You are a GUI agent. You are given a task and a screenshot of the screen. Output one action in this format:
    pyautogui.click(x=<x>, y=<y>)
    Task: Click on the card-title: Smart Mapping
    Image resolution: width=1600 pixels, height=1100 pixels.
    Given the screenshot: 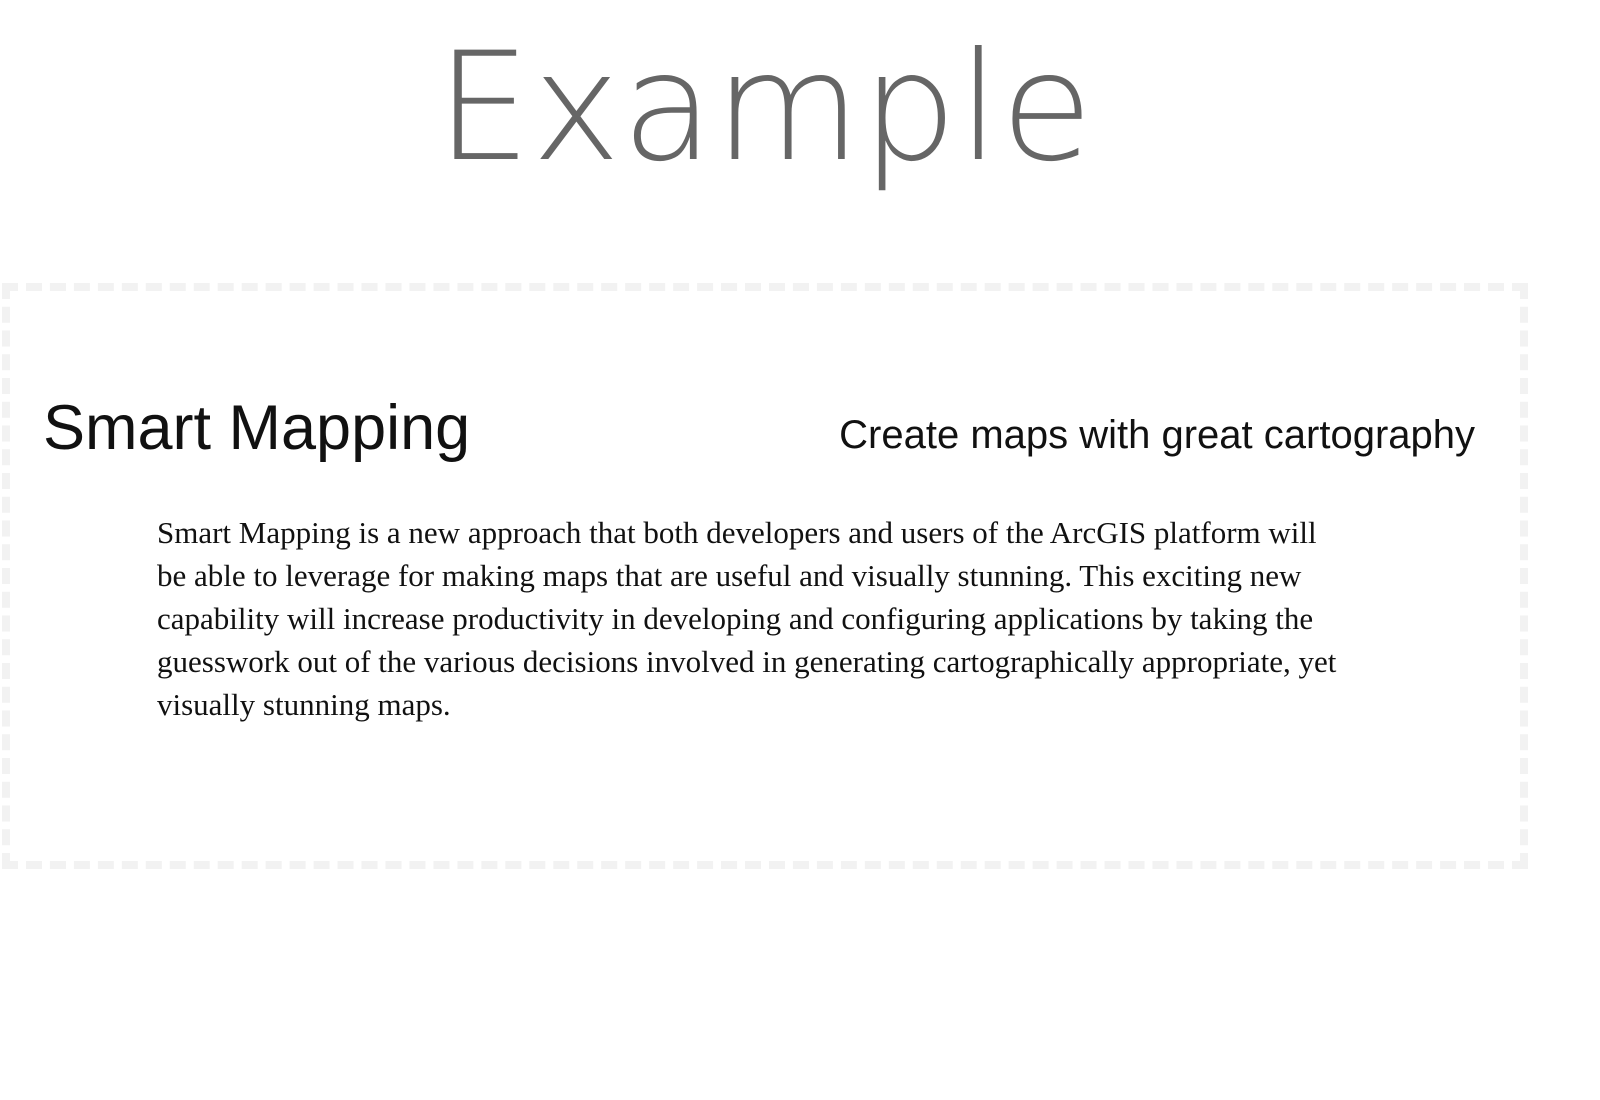 What is the action you would take?
    pyautogui.click(x=257, y=428)
    